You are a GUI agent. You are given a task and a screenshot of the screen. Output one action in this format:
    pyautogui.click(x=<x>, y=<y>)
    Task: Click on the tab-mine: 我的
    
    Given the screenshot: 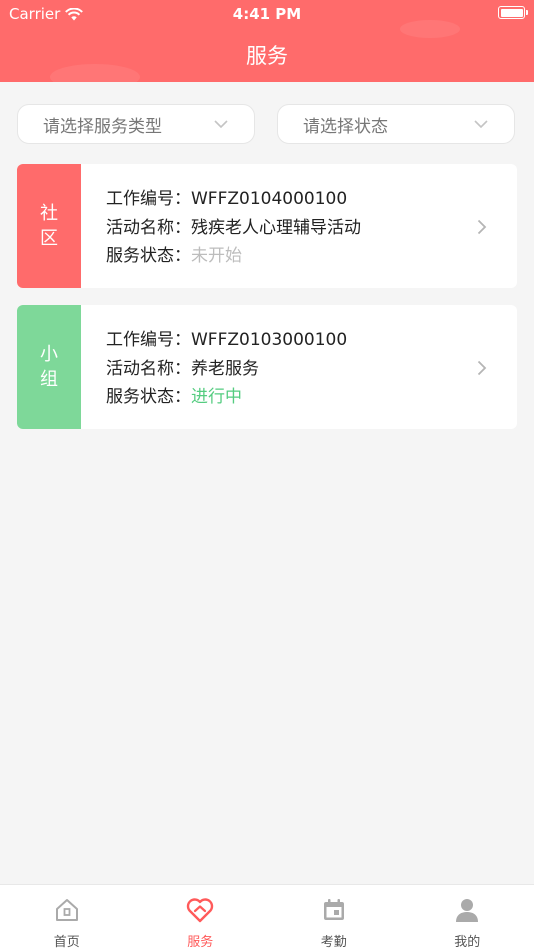 What is the action you would take?
    pyautogui.click(x=467, y=917)
    